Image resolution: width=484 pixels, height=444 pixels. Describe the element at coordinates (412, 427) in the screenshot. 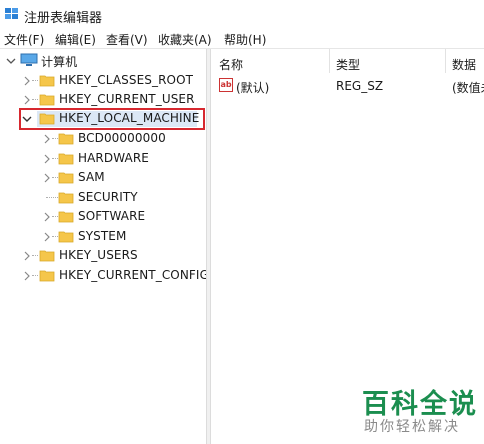

I see `watermark-subtitle: 助你轻松解决` at that location.